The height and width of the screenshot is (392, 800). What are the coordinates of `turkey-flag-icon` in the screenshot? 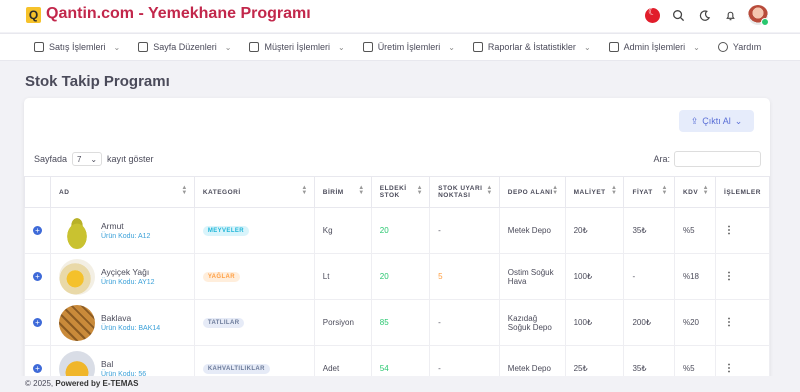 It's located at (652, 15).